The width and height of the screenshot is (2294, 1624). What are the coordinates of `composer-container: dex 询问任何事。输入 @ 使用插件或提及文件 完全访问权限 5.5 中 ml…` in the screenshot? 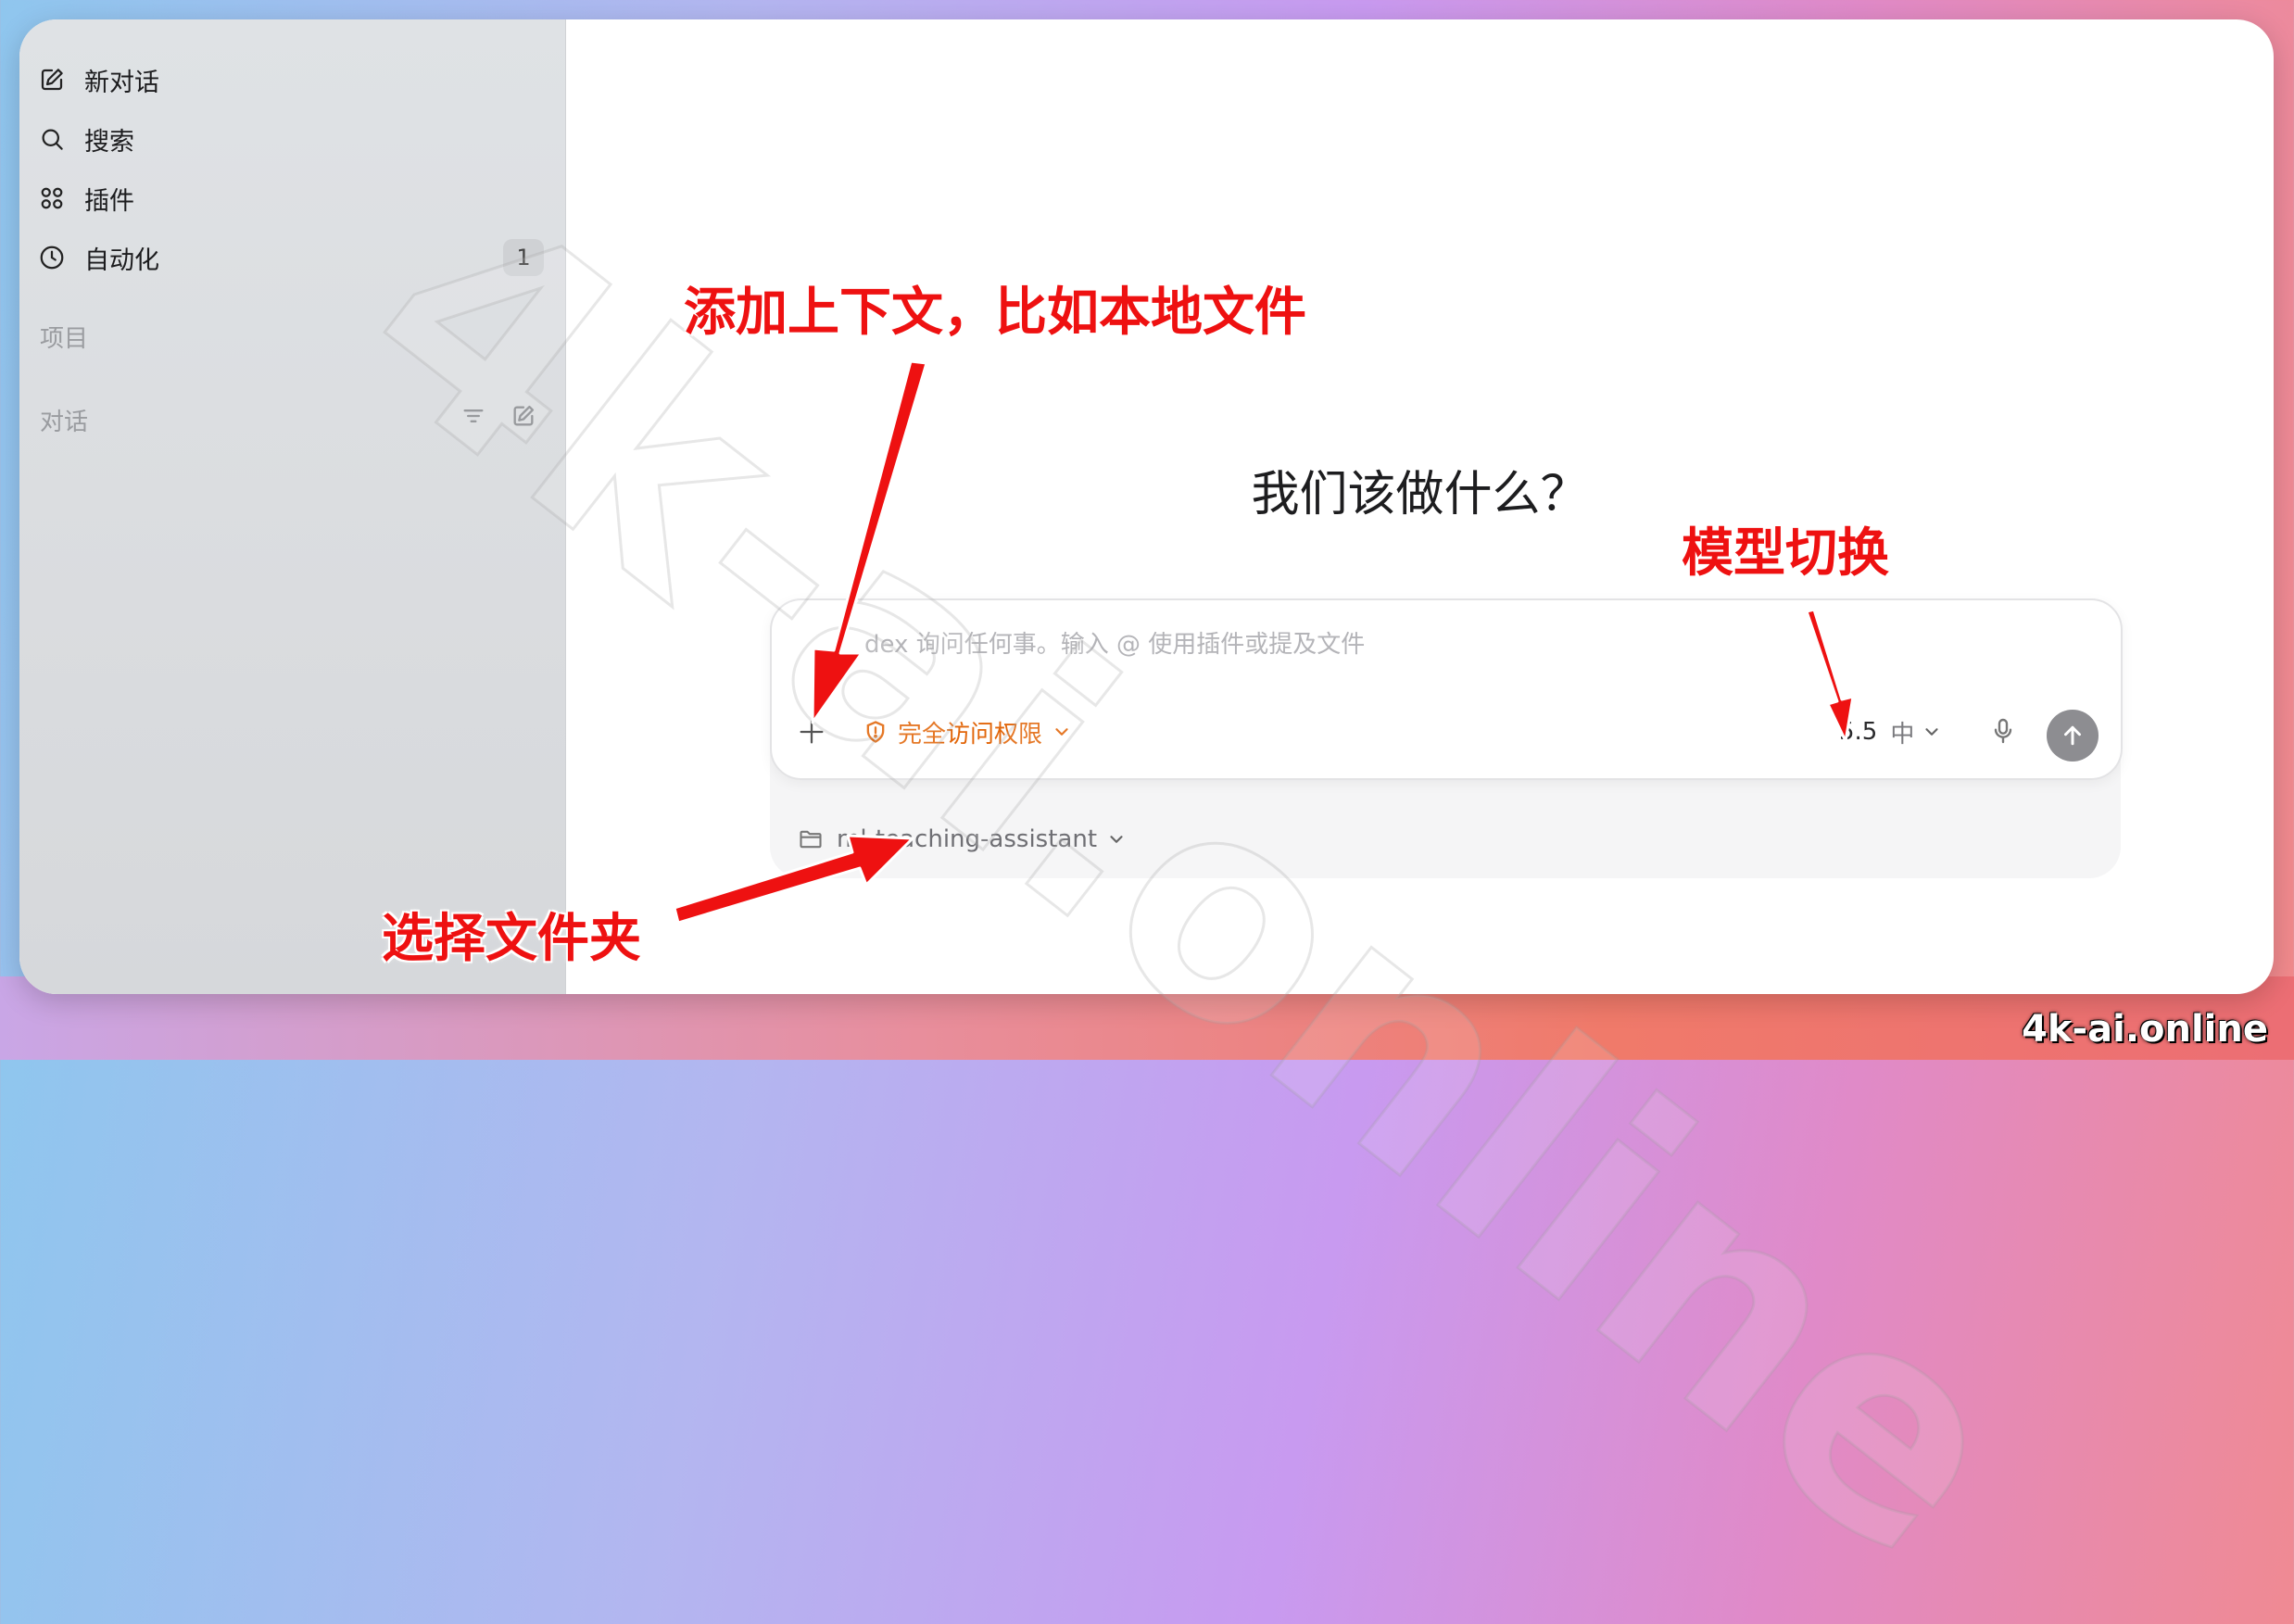 It's located at (1446, 738).